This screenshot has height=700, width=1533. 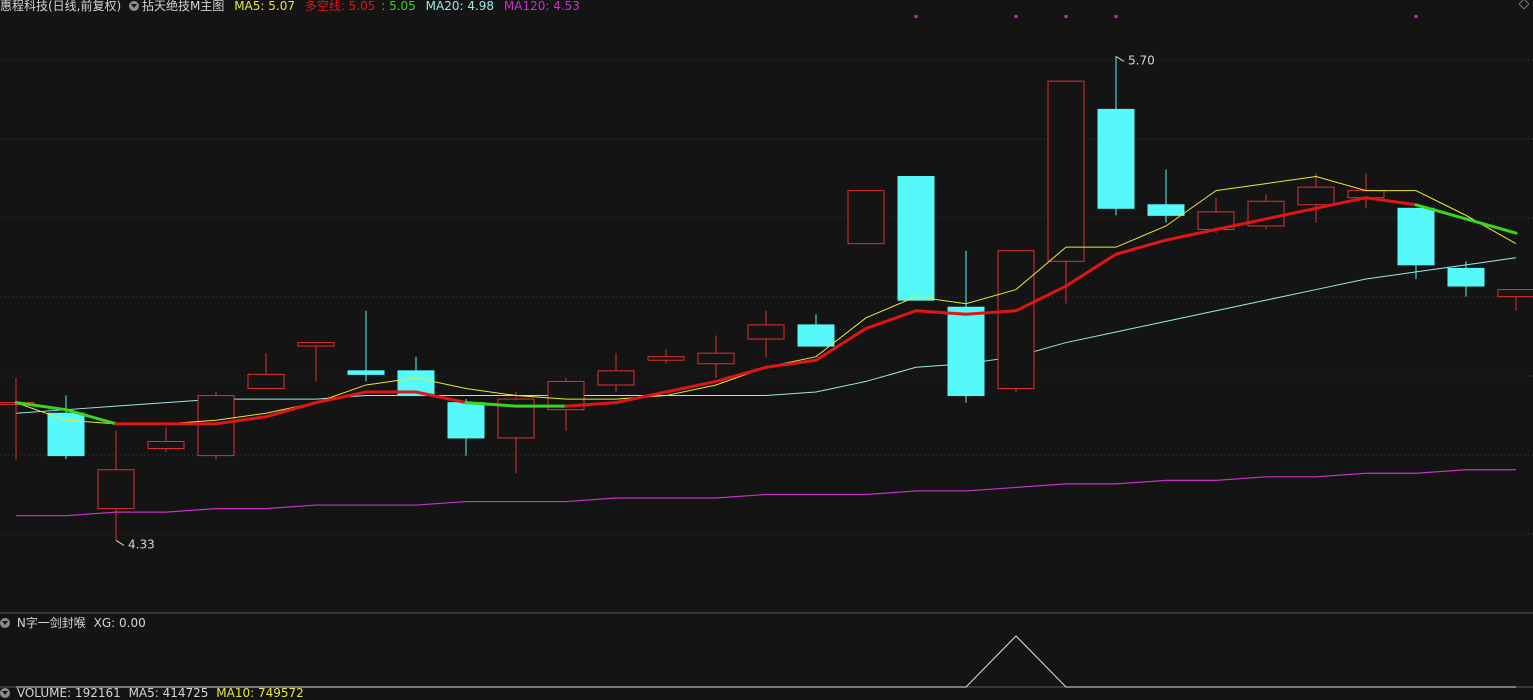 What do you see at coordinates (541, 6) in the screenshot?
I see `ma120-readout: MA120: 4.53` at bounding box center [541, 6].